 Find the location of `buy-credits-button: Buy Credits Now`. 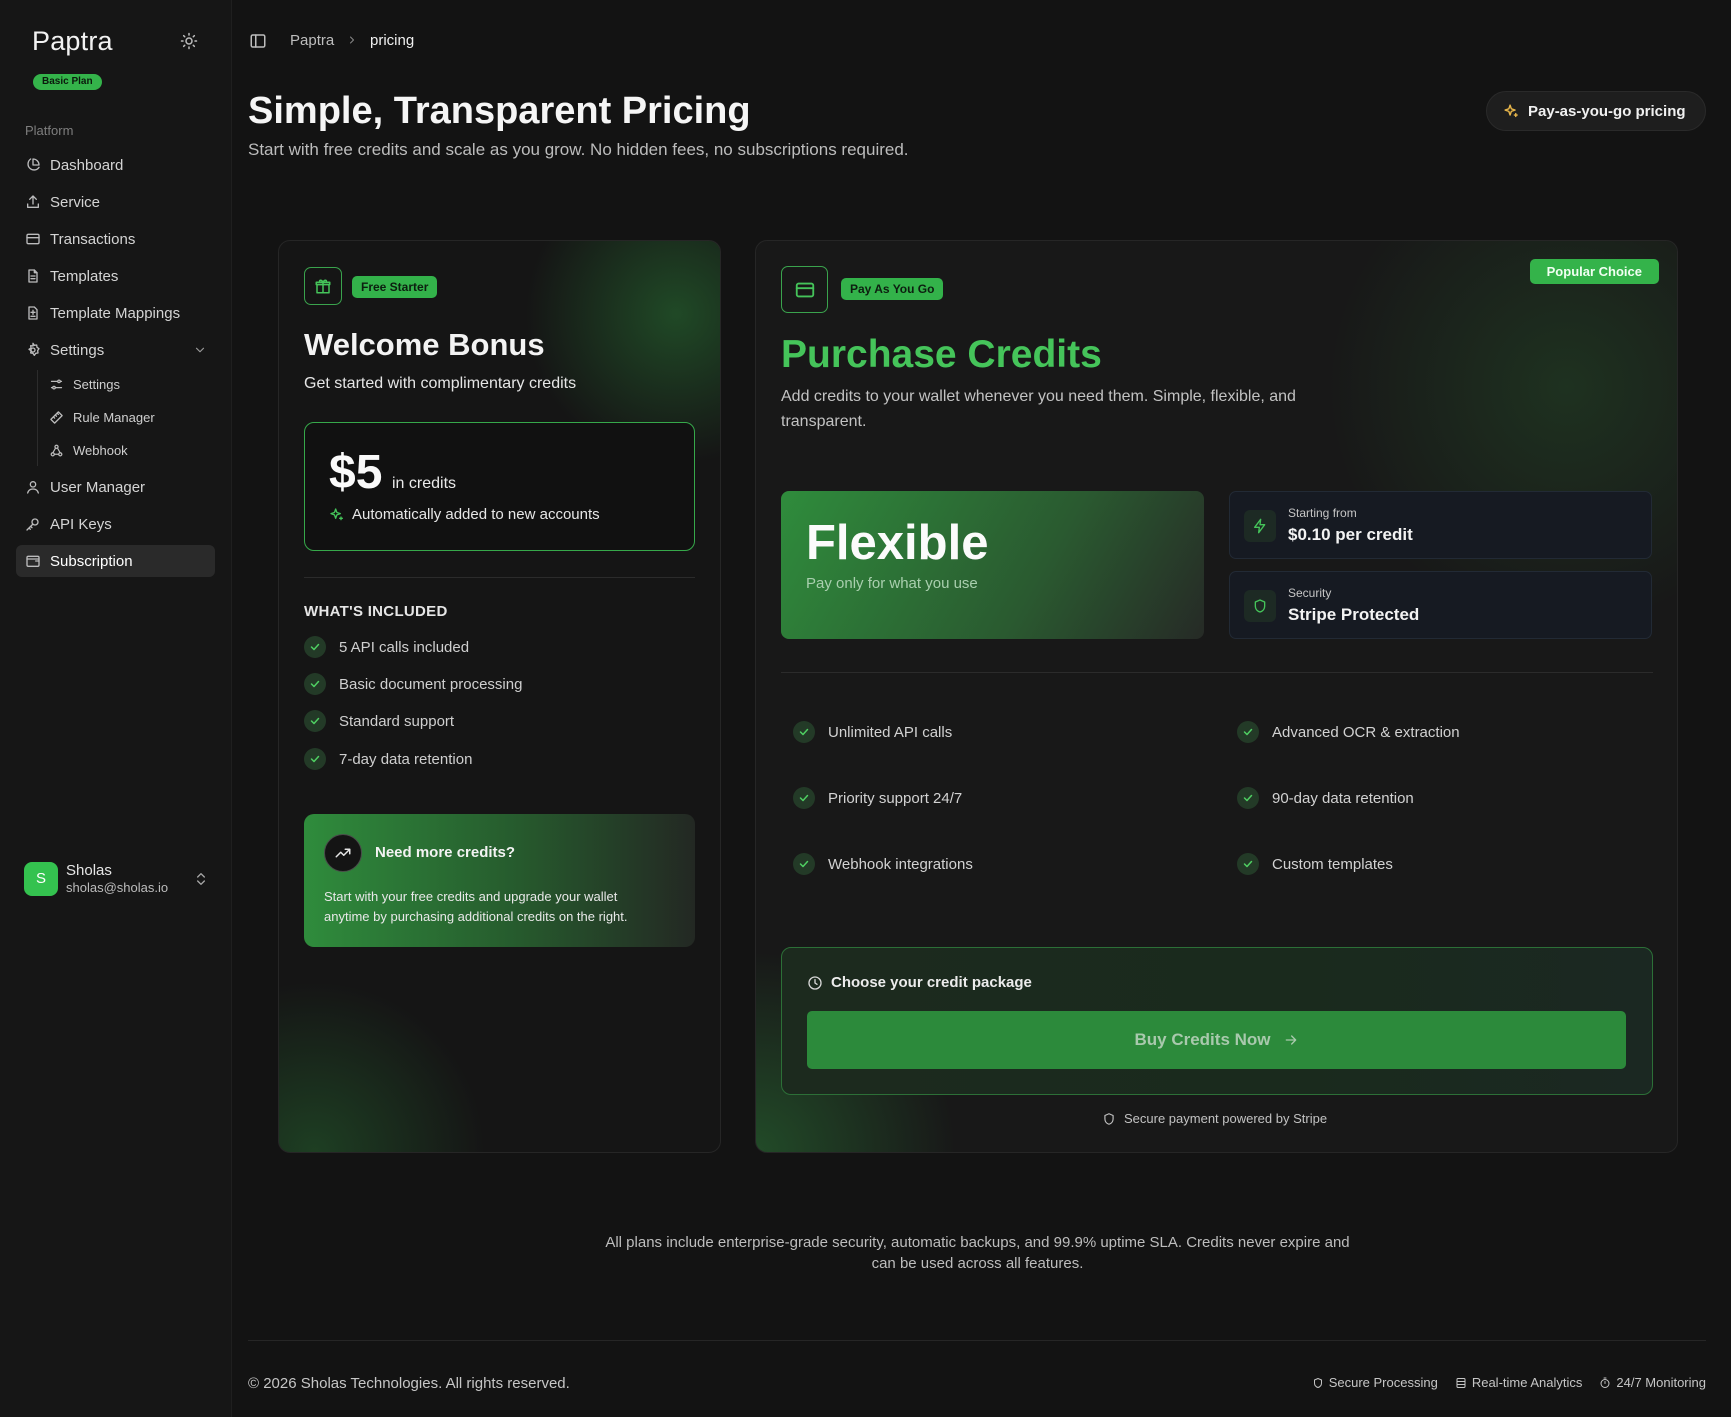

buy-credits-button: Buy Credits Now is located at coordinates (1216, 1040).